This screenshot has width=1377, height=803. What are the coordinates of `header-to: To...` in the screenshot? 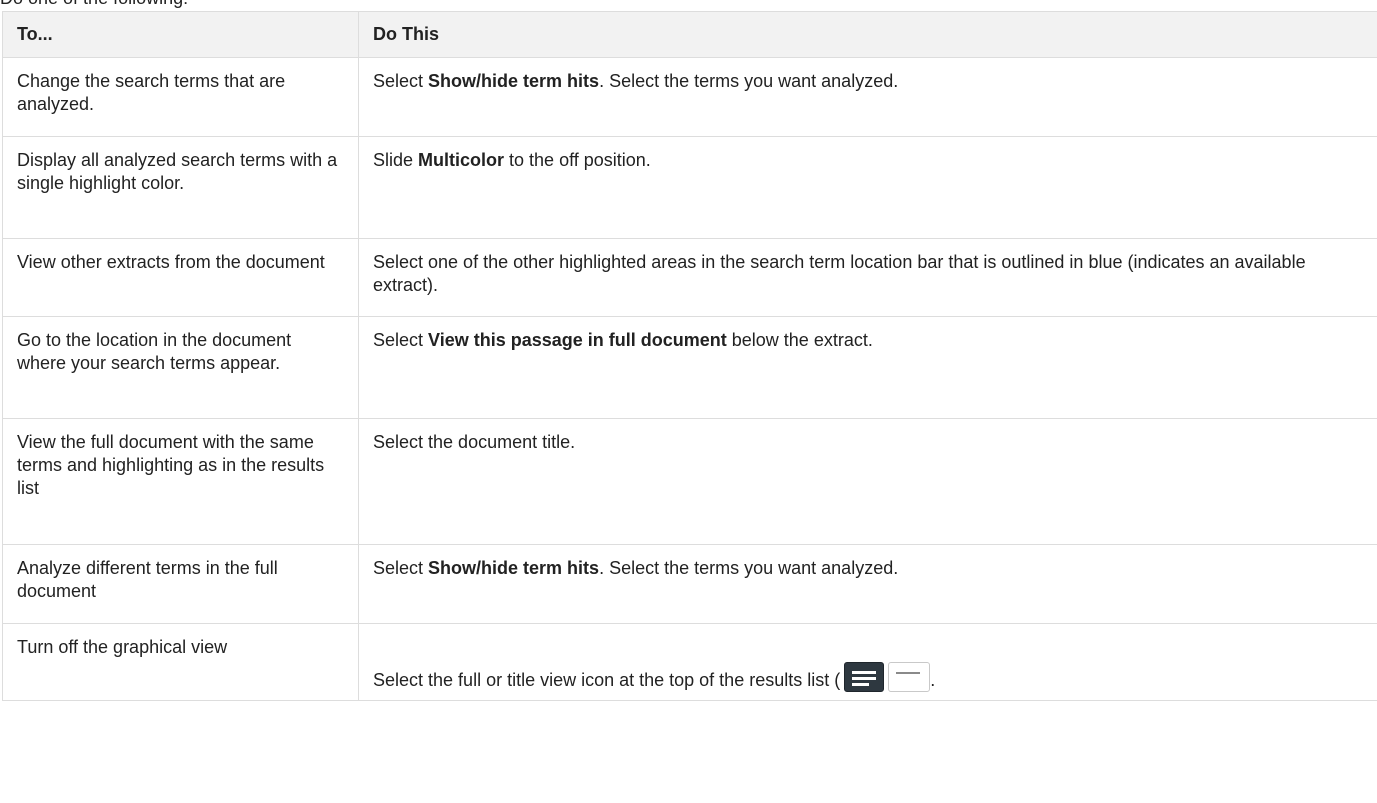 It's located at (180, 34).